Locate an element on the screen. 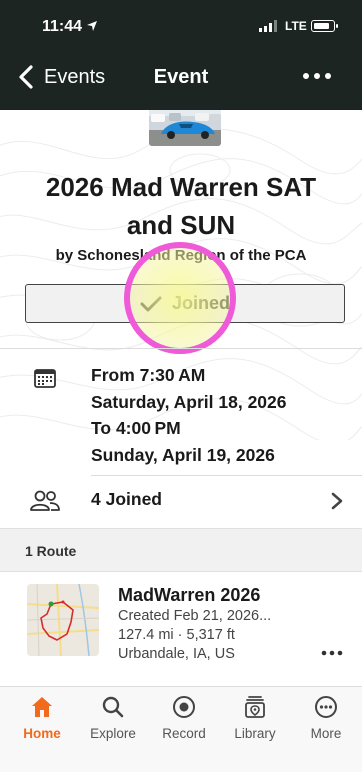 This screenshot has height=772, width=362. library-icon is located at coordinates (255, 707).